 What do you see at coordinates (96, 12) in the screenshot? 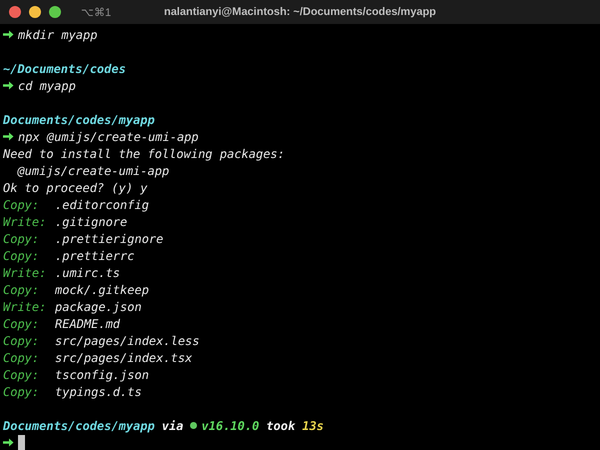
I see `tab-shortcut: ⌥⌘1` at bounding box center [96, 12].